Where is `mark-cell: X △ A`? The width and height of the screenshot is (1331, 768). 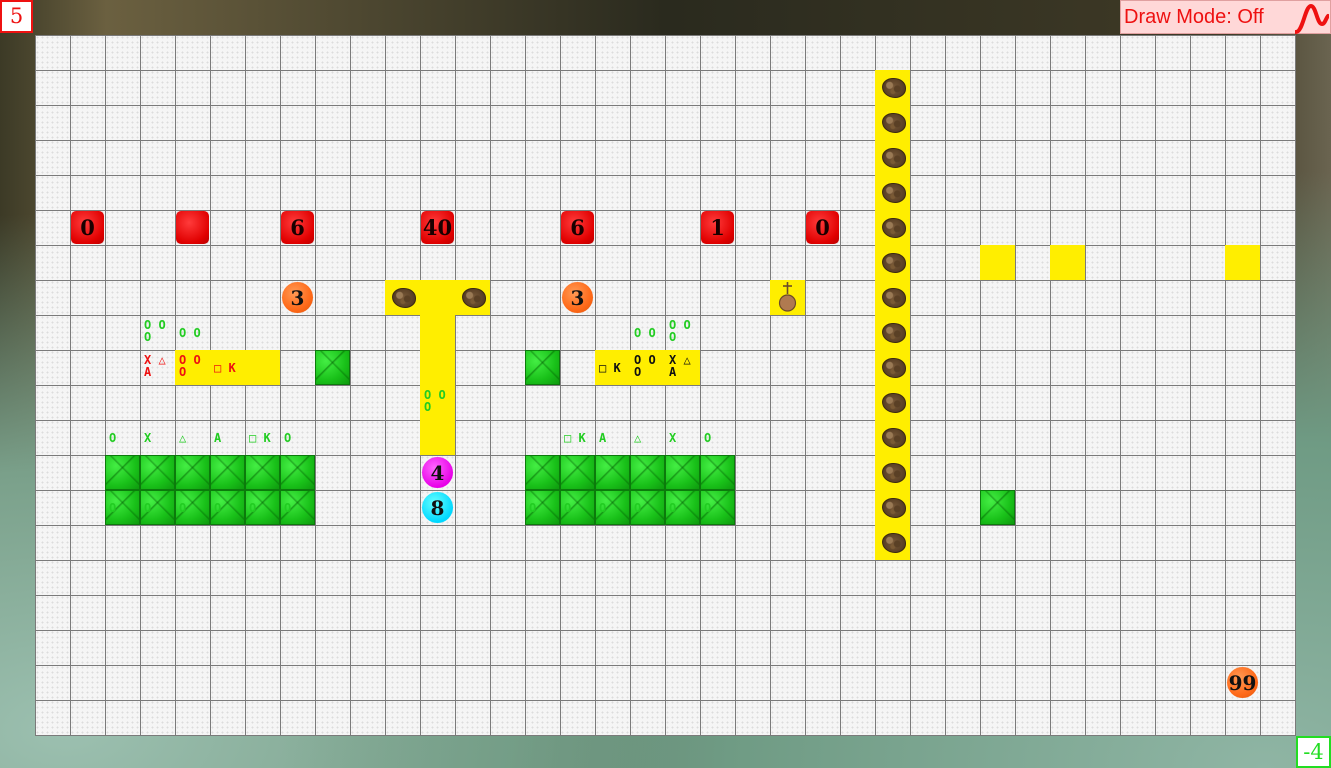 mark-cell: X △ A is located at coordinates (157, 367).